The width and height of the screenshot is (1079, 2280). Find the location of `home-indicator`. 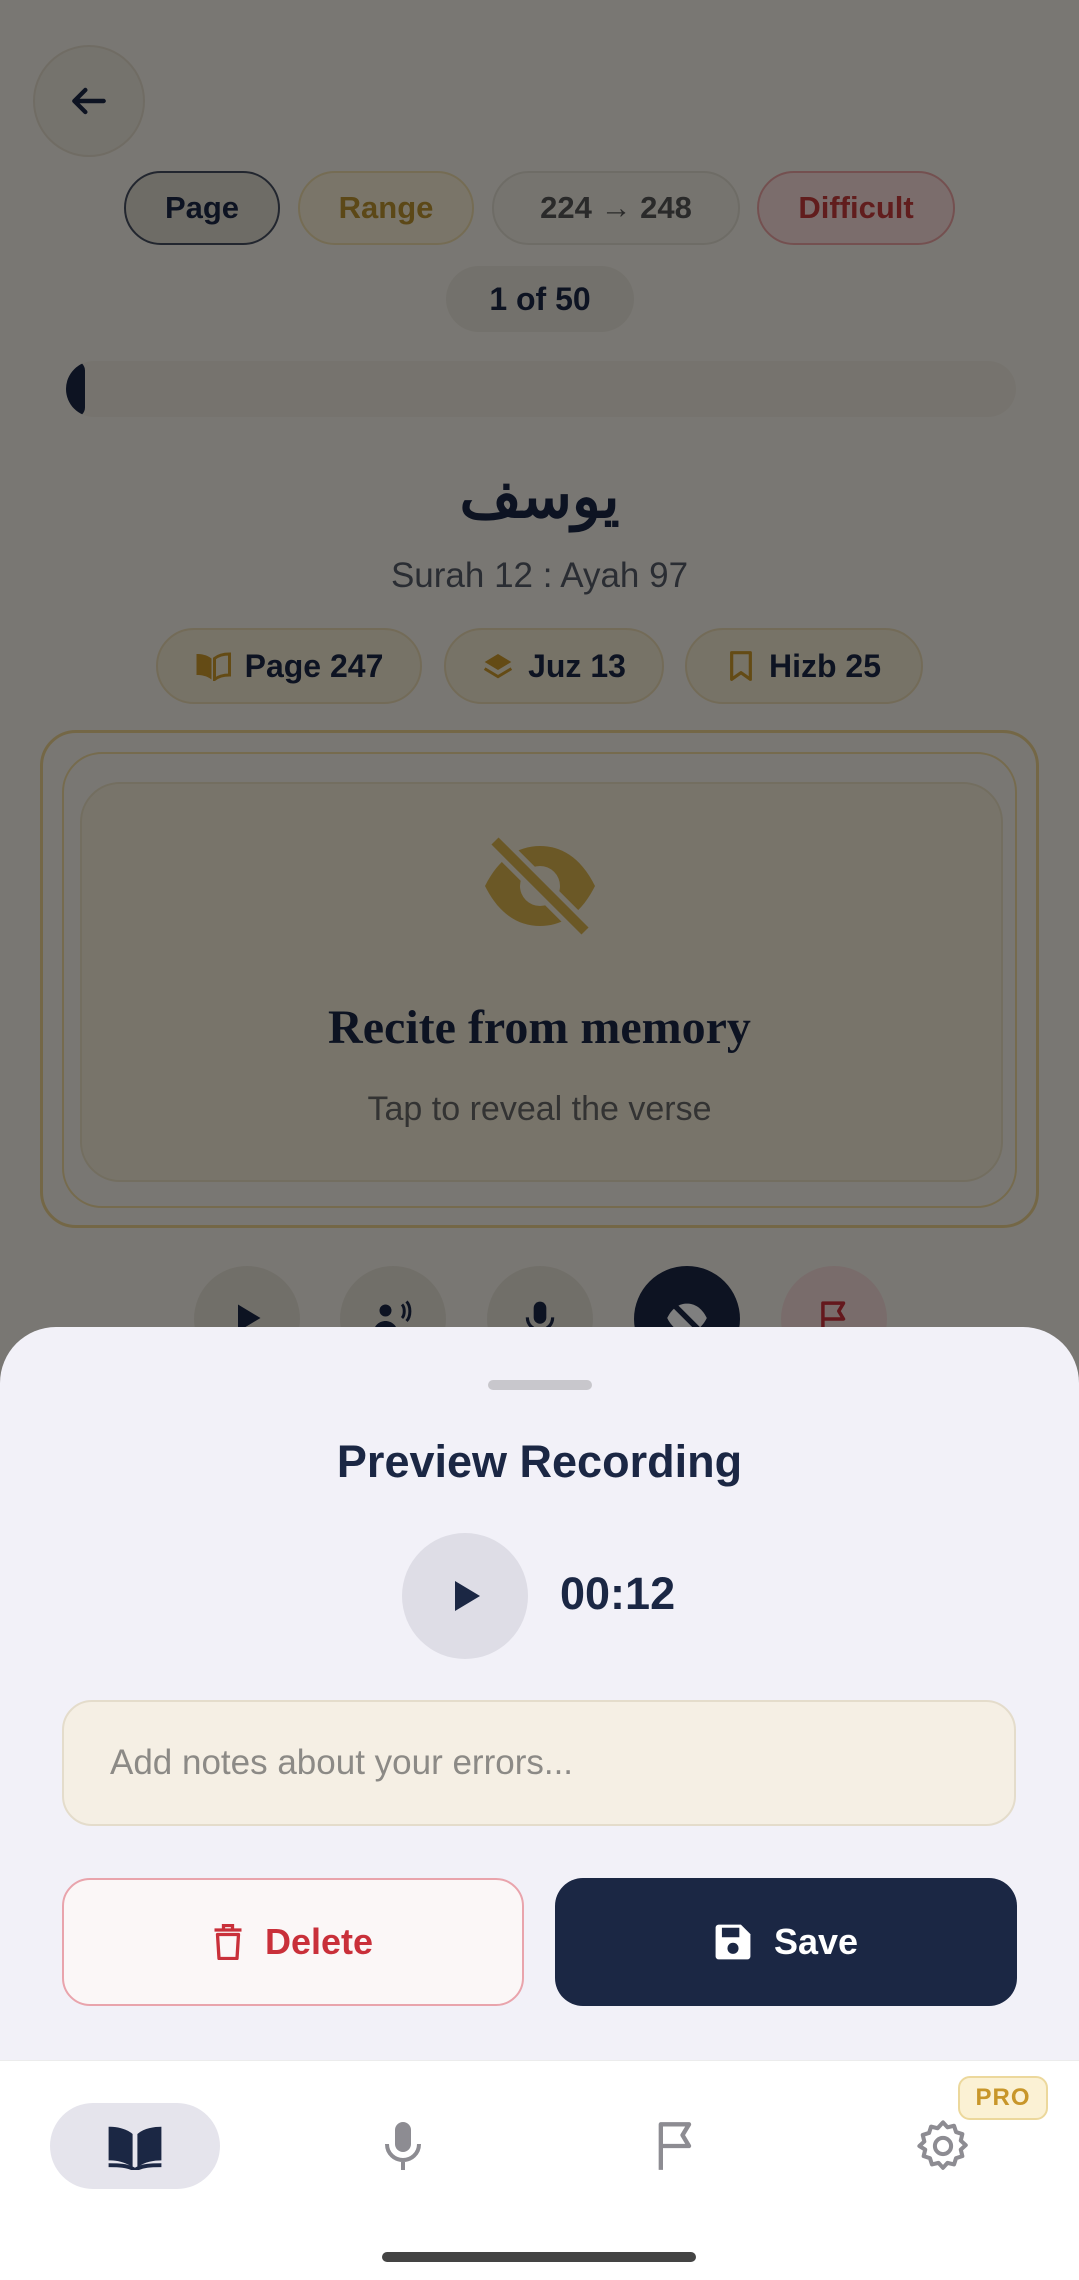

home-indicator is located at coordinates (539, 2257).